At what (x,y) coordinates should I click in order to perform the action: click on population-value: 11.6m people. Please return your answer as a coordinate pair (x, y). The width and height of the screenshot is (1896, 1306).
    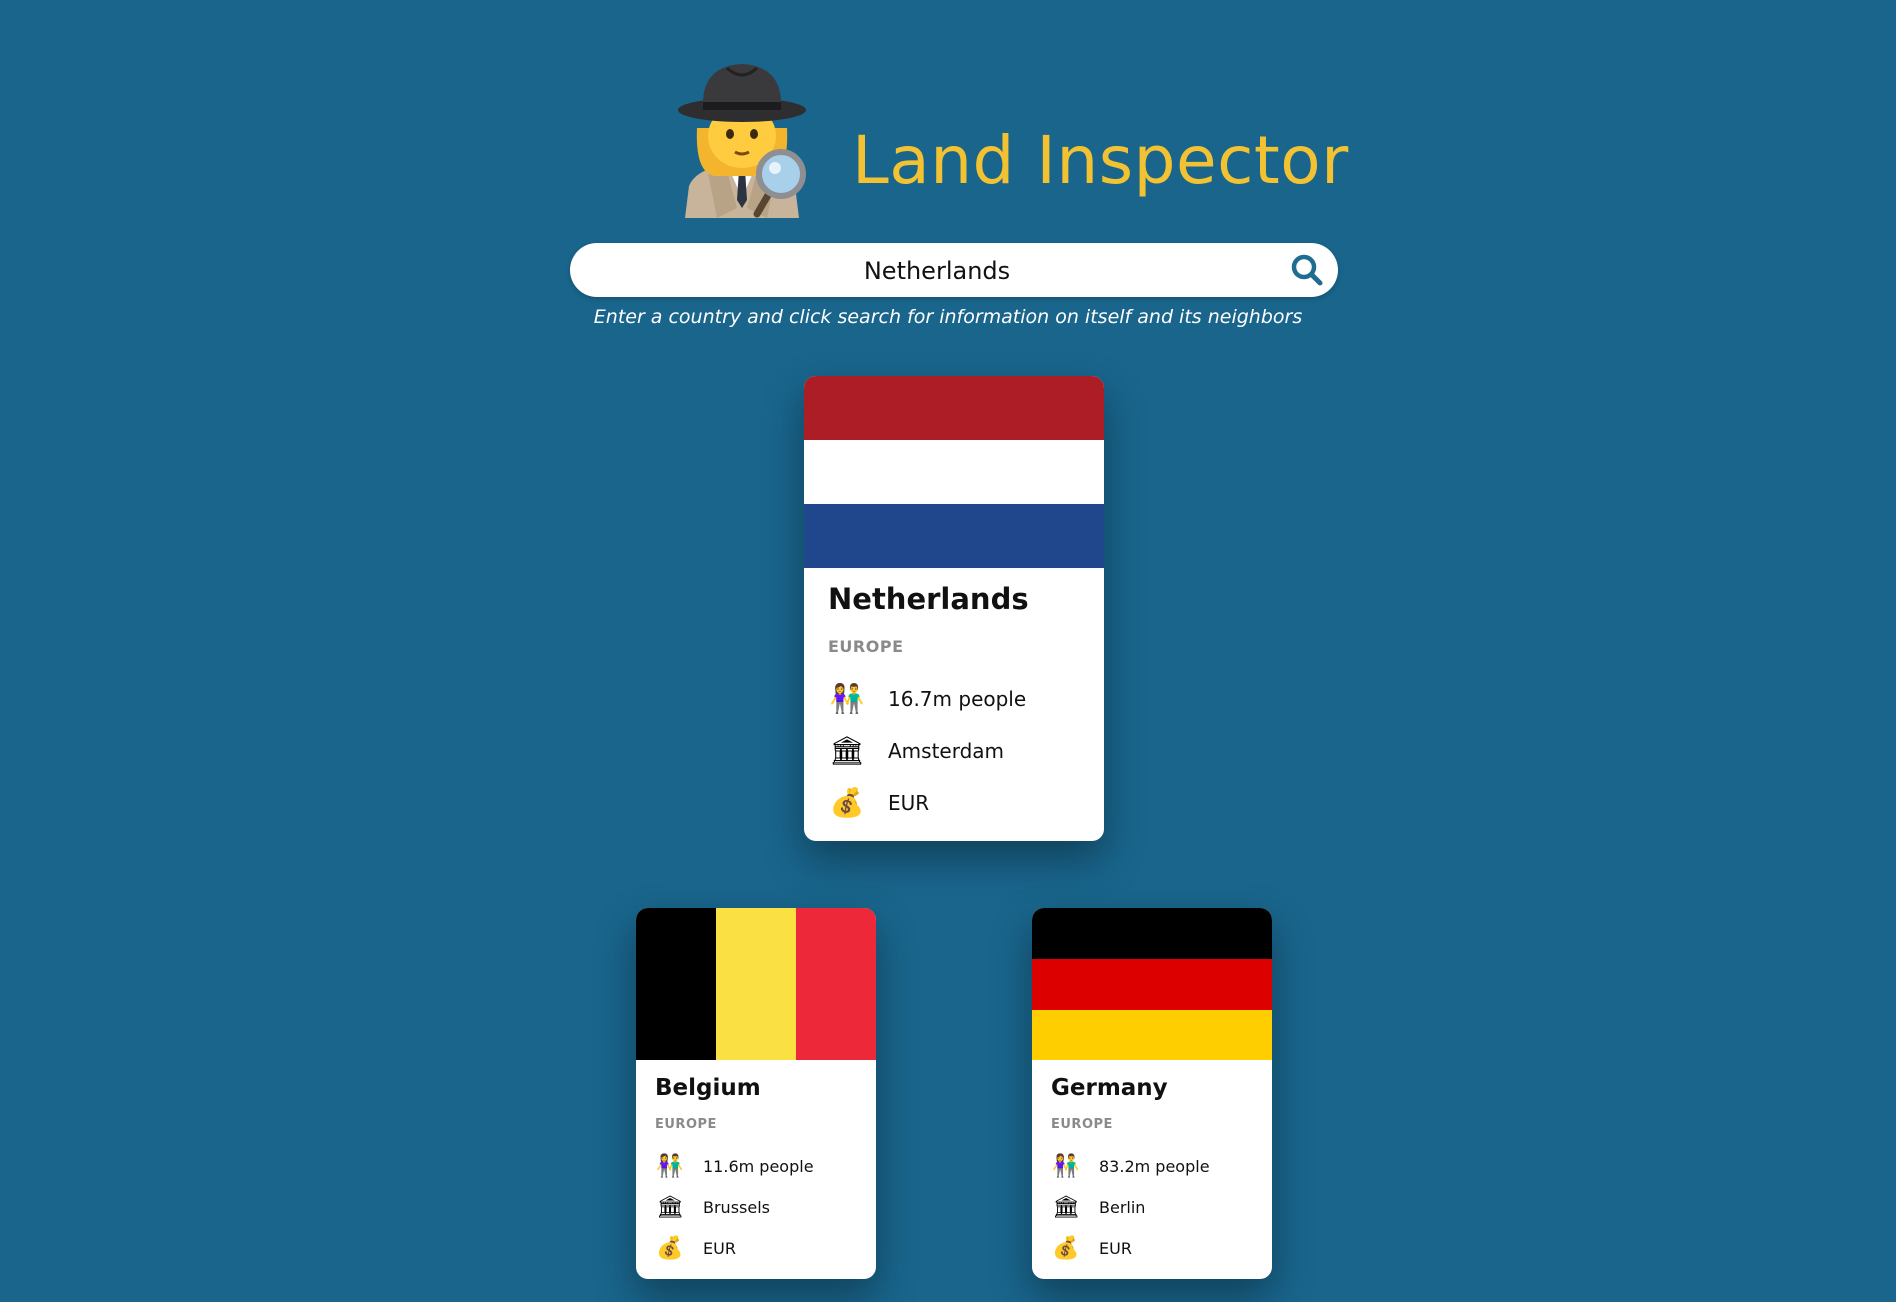
    Looking at the image, I should click on (758, 1166).